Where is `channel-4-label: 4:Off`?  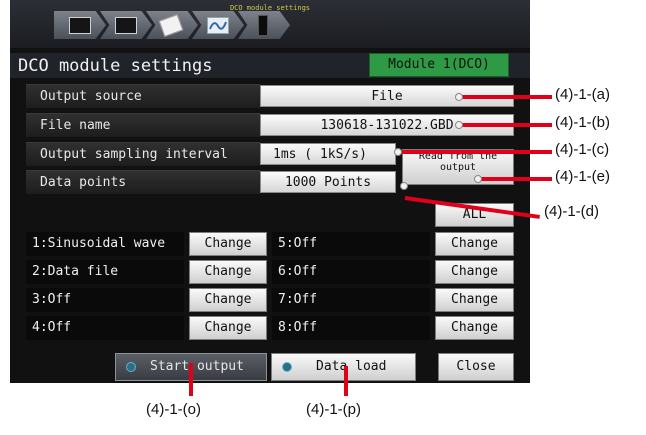 channel-4-label: 4:Off is located at coordinates (105, 328).